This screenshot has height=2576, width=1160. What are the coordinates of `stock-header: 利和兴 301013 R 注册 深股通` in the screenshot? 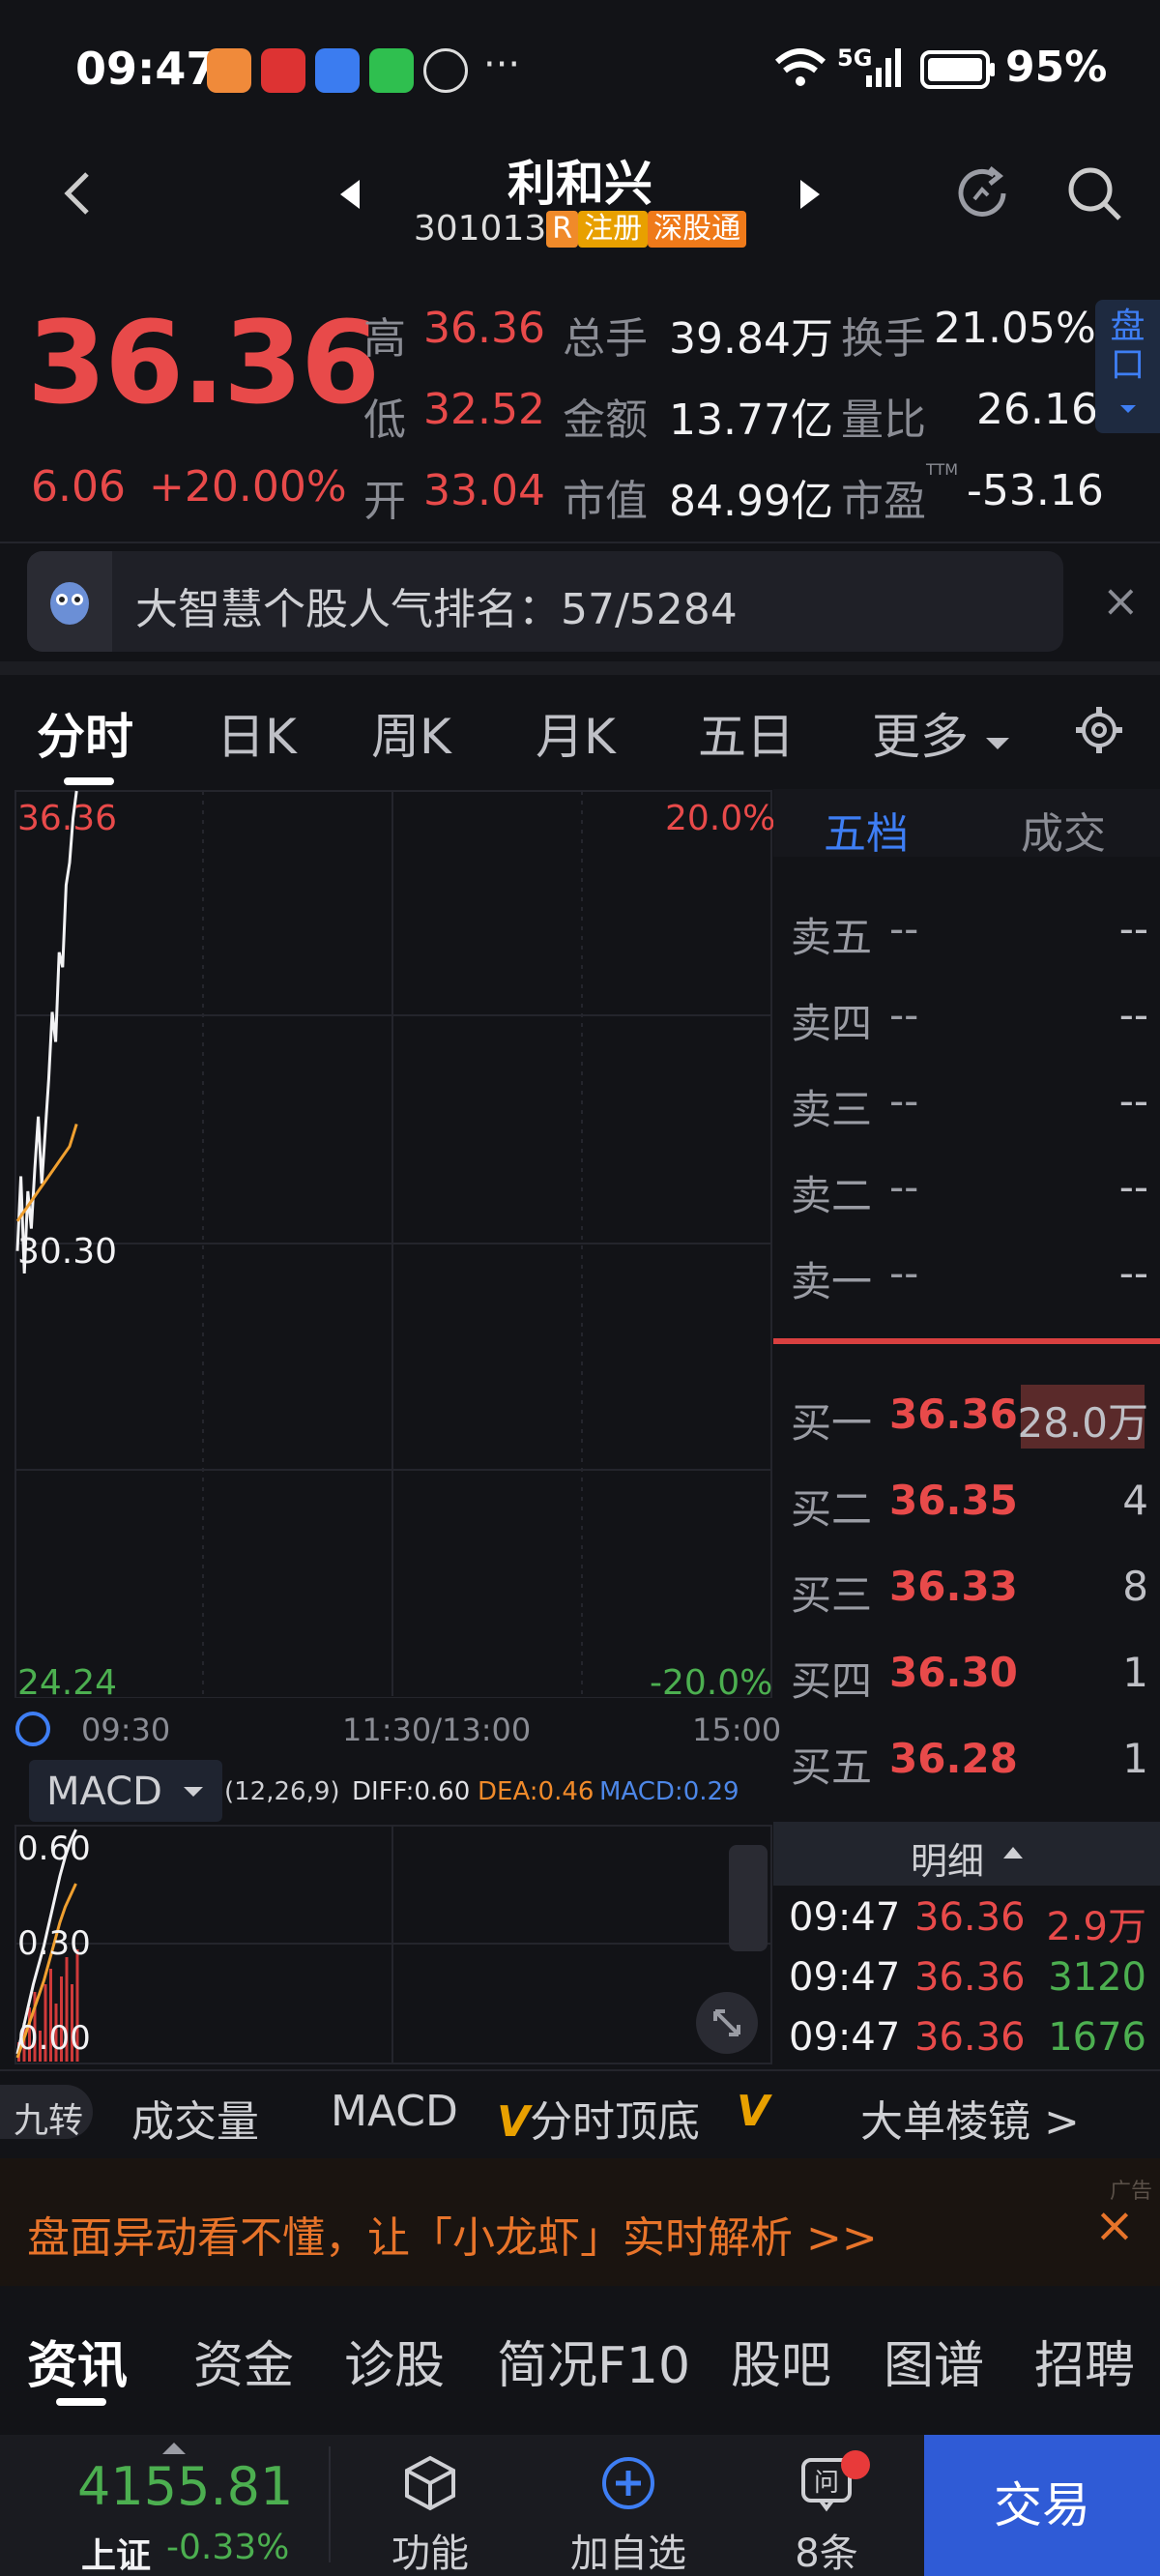 It's located at (580, 217).